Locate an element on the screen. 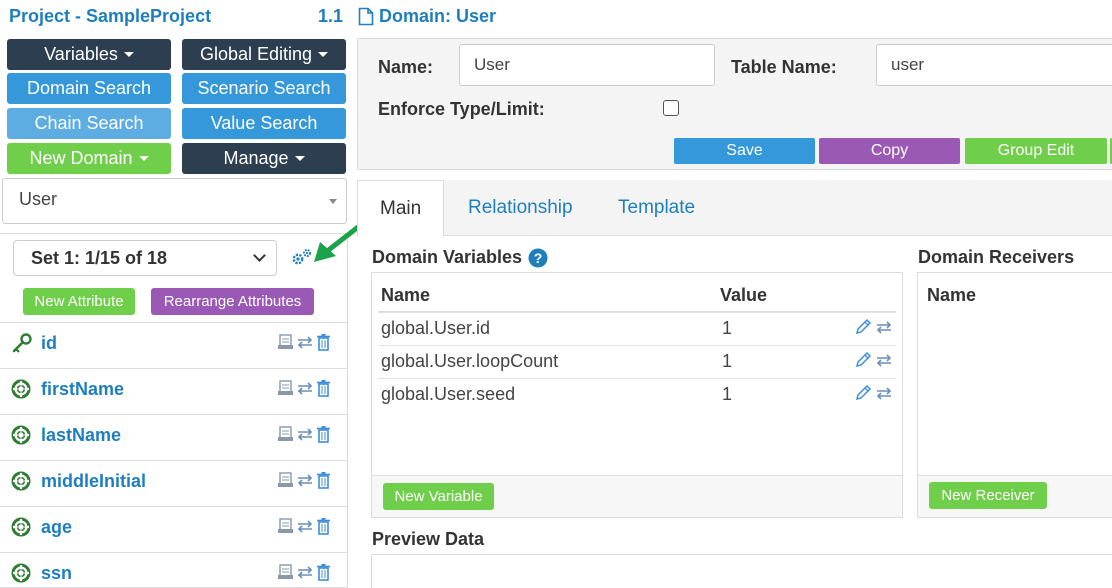  chain-search-button: Chain Search is located at coordinates (89, 123).